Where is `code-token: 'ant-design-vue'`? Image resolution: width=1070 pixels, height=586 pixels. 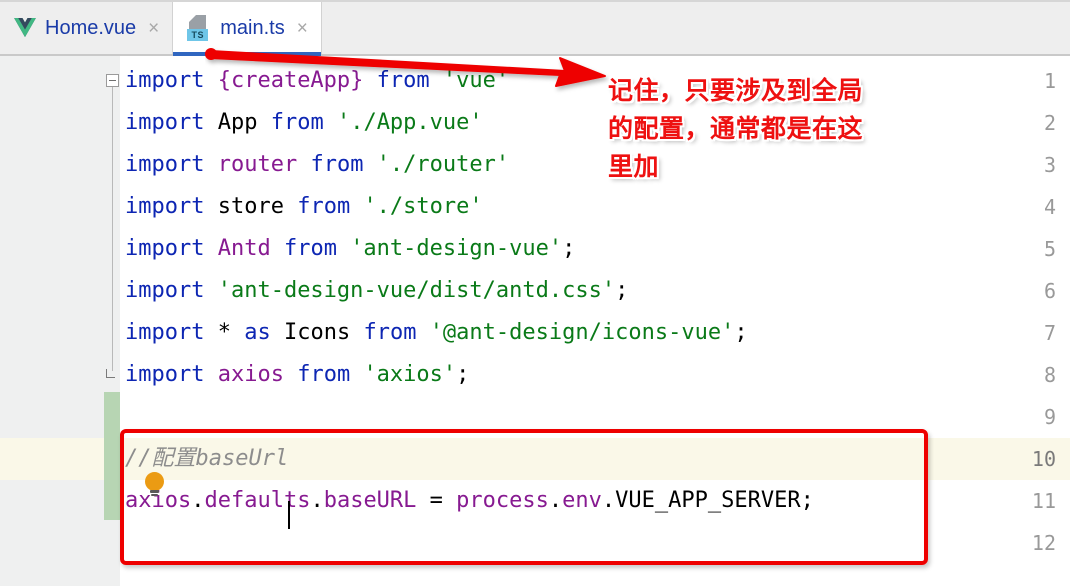
code-token: 'ant-design-vue' is located at coordinates (456, 248).